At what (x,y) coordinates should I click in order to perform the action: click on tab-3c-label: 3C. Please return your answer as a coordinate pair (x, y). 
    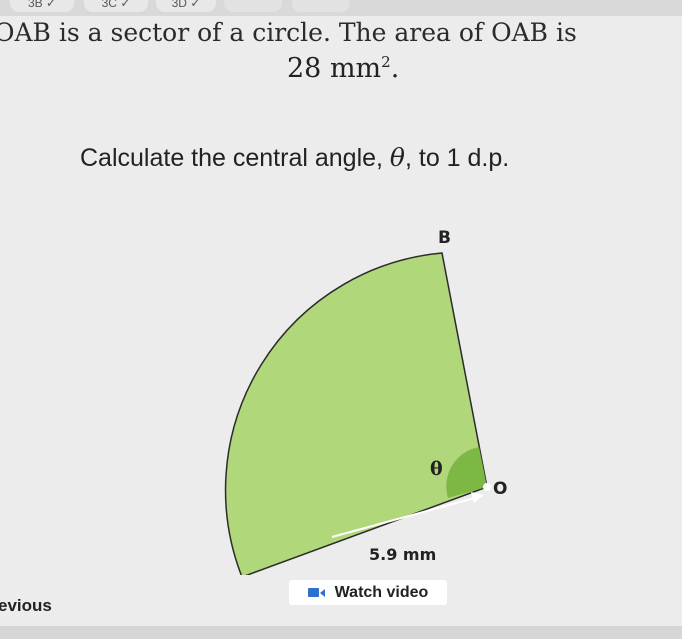
    Looking at the image, I should click on (109, 5).